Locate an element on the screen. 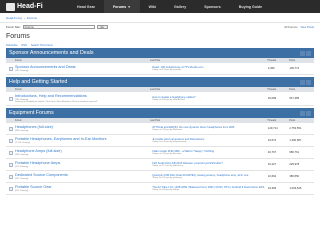 The width and height of the screenshot is (320, 240). nav-item-sponsors: Sponsors is located at coordinates (212, 6).